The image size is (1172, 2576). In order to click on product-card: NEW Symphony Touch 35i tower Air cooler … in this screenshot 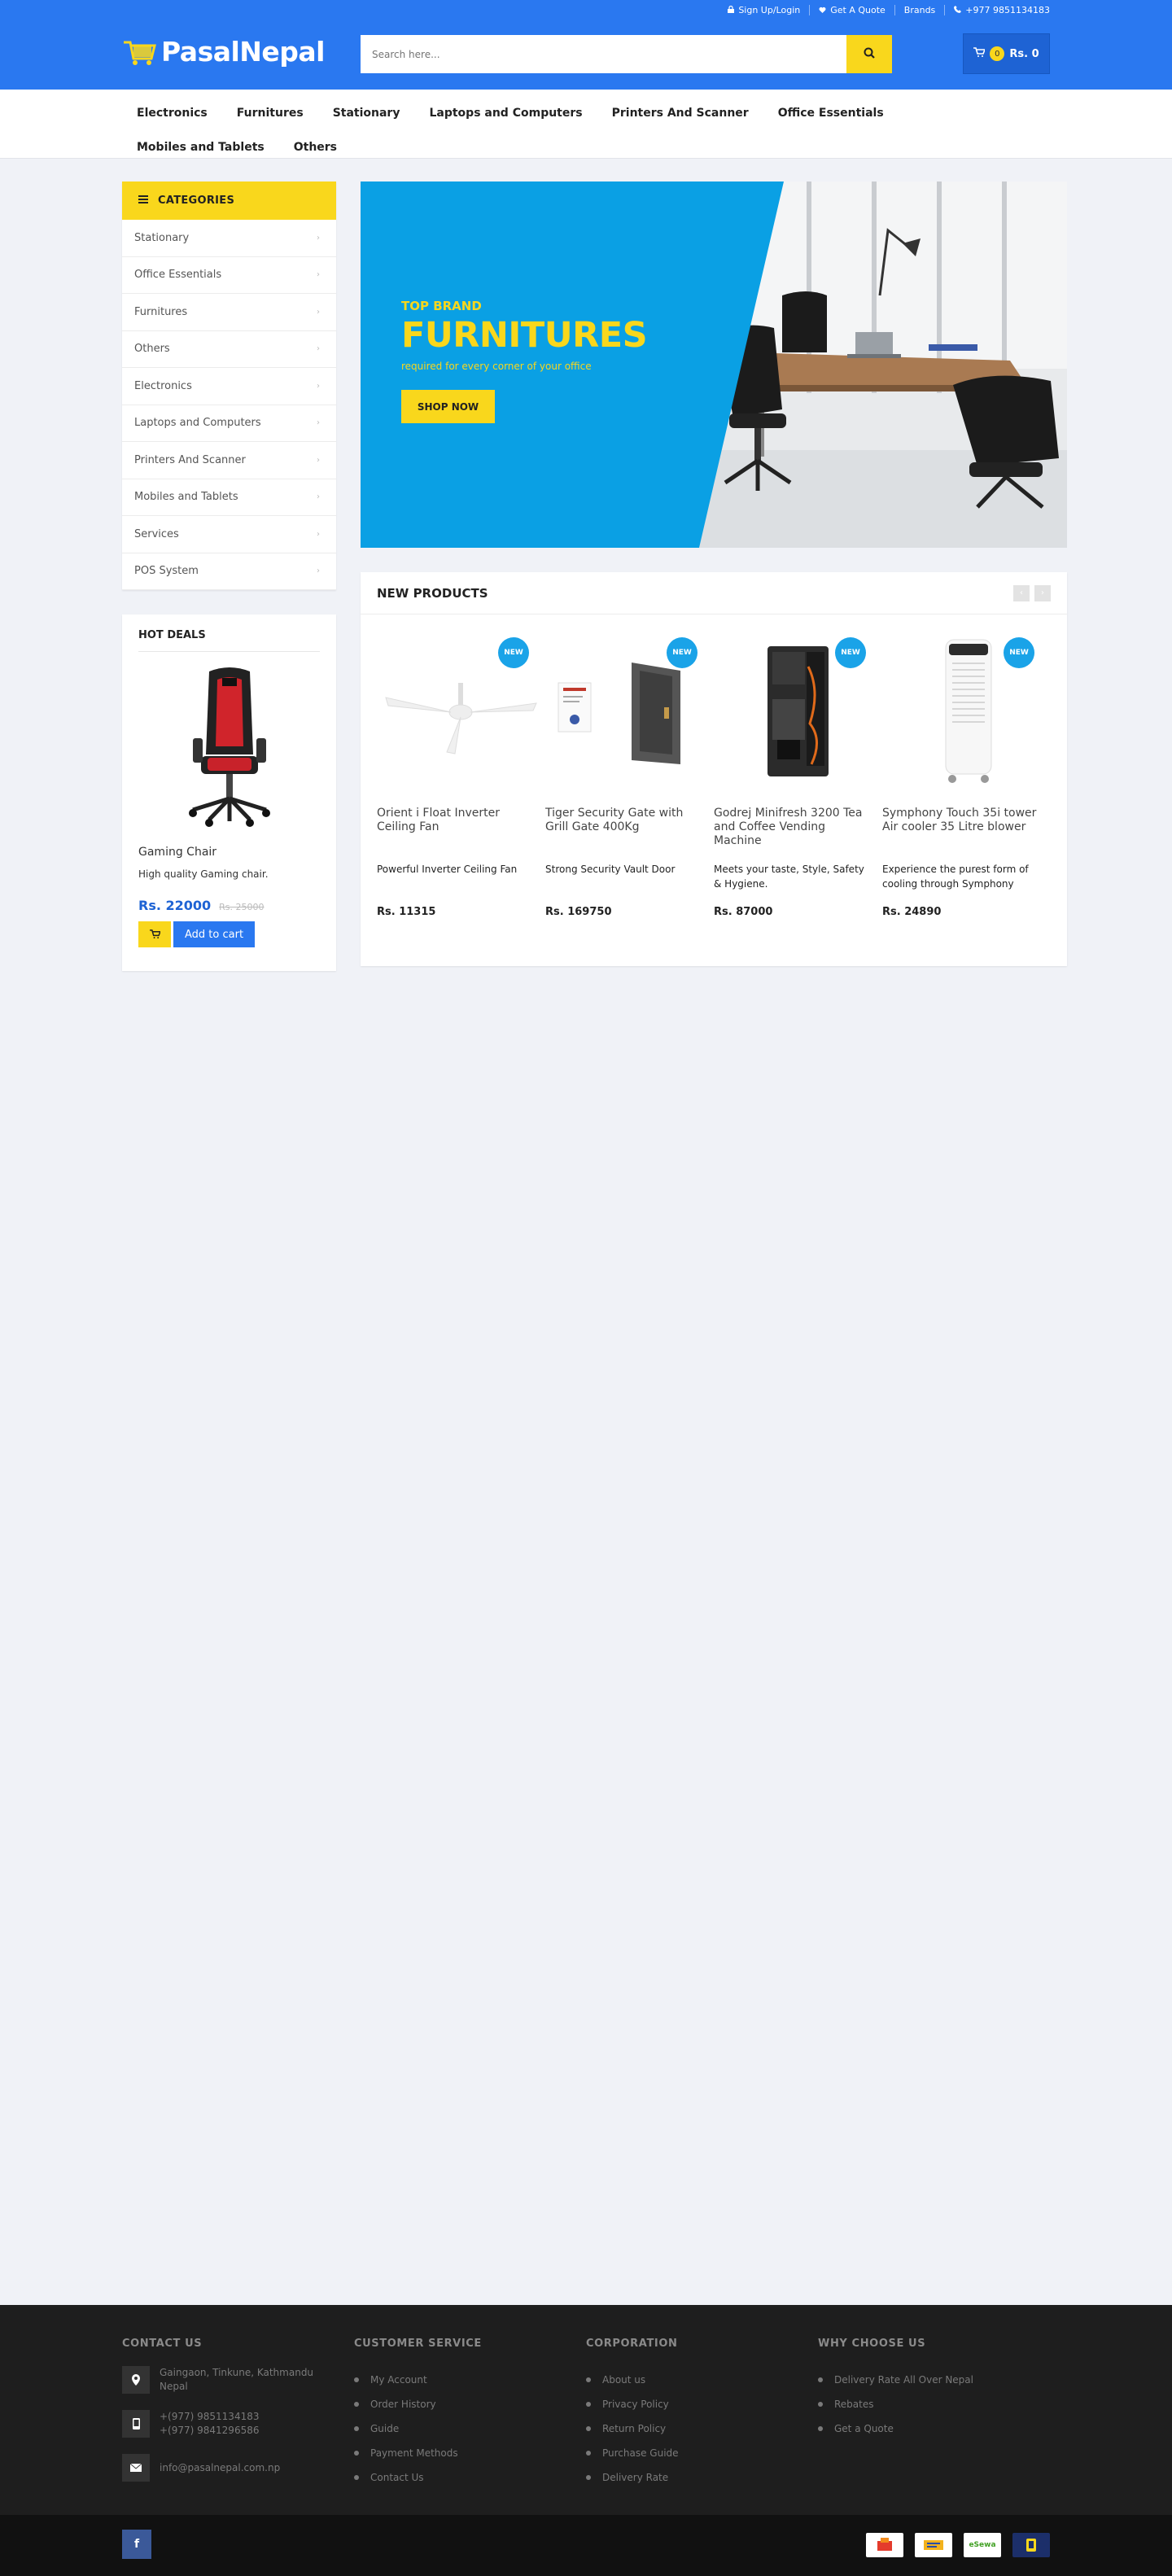, I will do `click(966, 773)`.